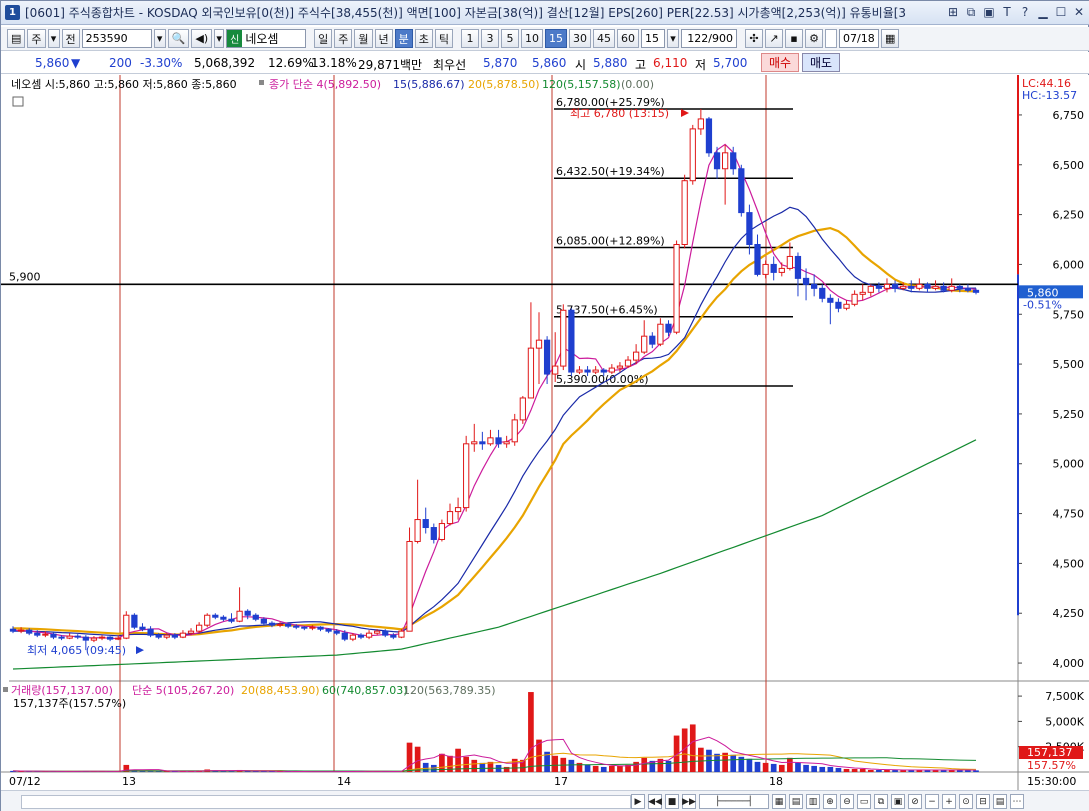  I want to click on maximize-icon: ☐, so click(1061, 12).